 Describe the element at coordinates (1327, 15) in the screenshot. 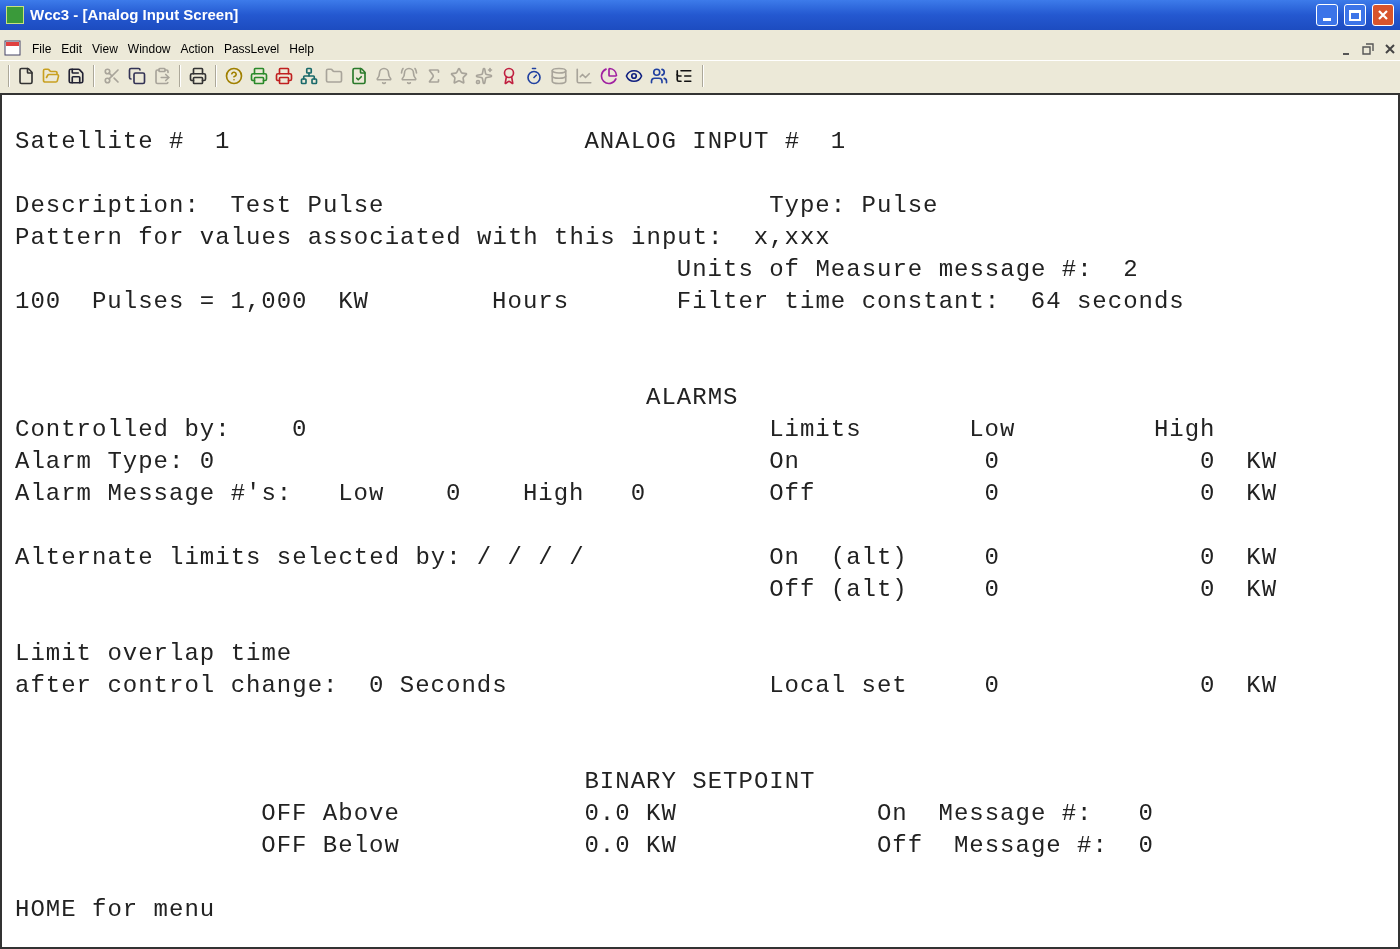

I see `minimize-button` at that location.